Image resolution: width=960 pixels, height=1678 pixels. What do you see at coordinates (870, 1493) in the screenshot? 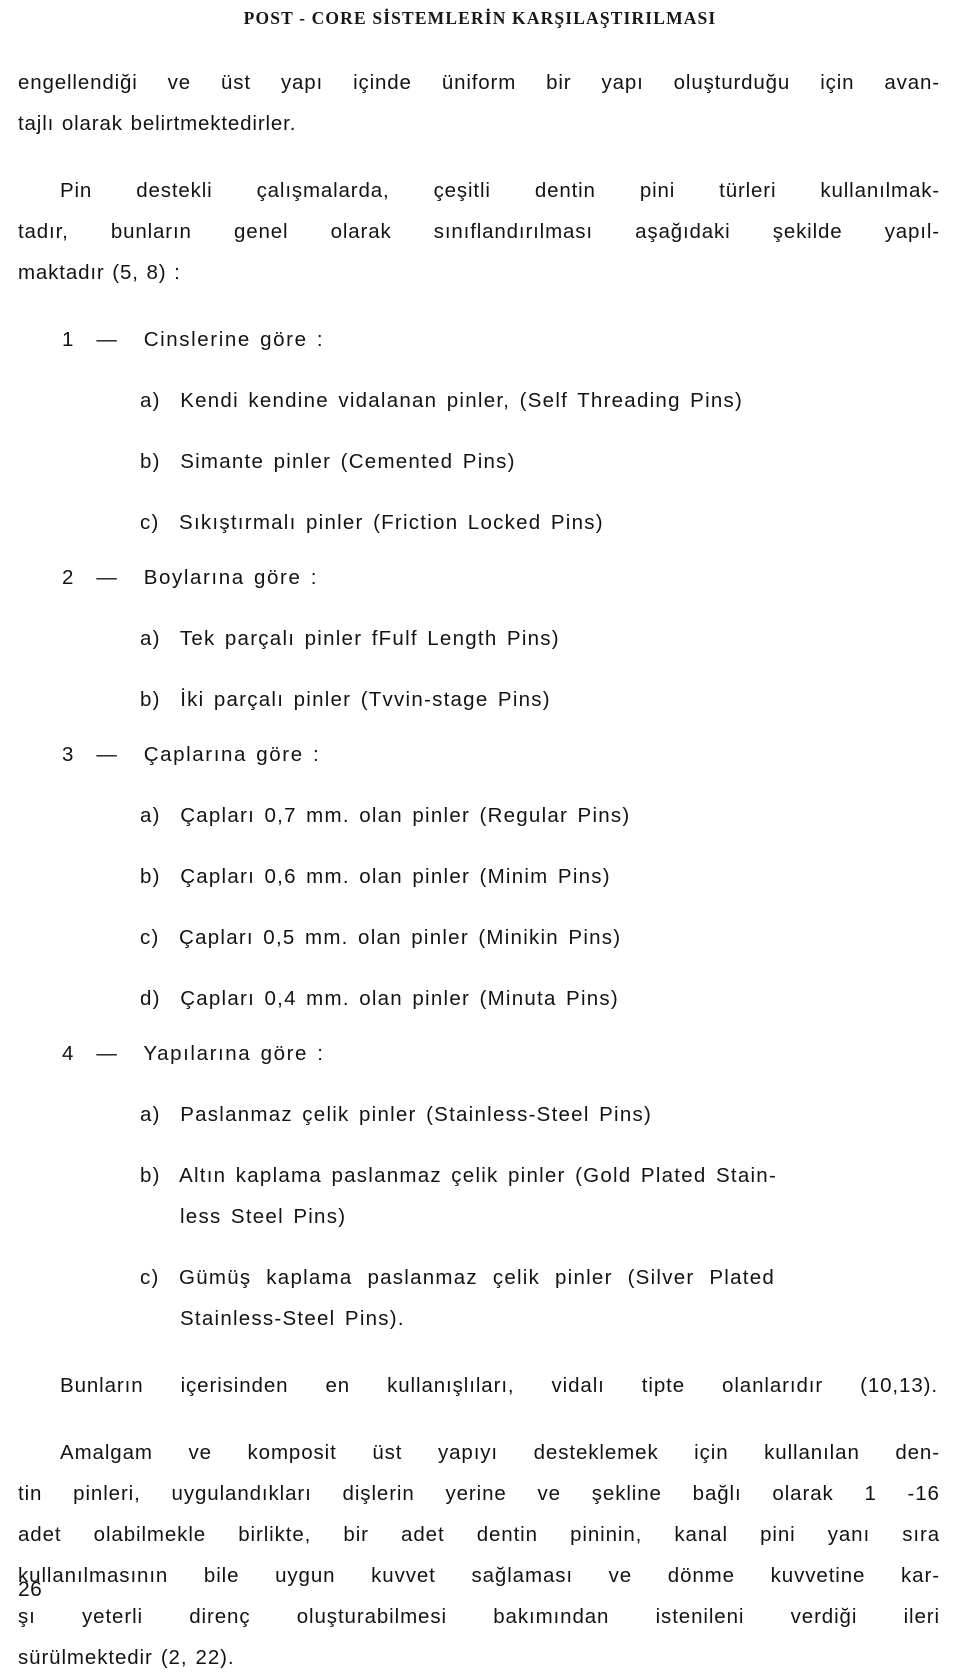
I see `word: 1` at bounding box center [870, 1493].